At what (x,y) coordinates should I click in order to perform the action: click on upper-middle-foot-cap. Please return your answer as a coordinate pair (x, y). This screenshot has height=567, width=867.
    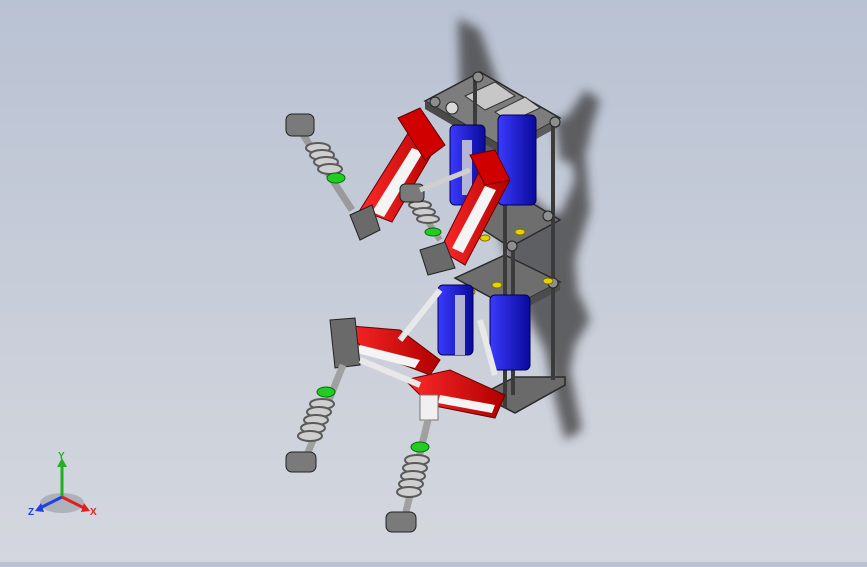
    Looking at the image, I should click on (412, 193).